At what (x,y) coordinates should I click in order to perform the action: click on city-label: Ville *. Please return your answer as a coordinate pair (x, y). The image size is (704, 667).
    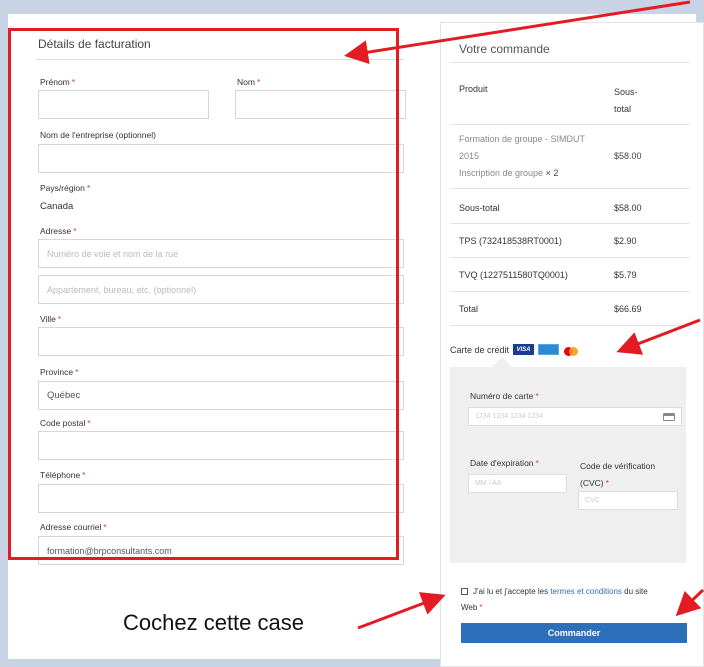
    Looking at the image, I should click on (51, 319).